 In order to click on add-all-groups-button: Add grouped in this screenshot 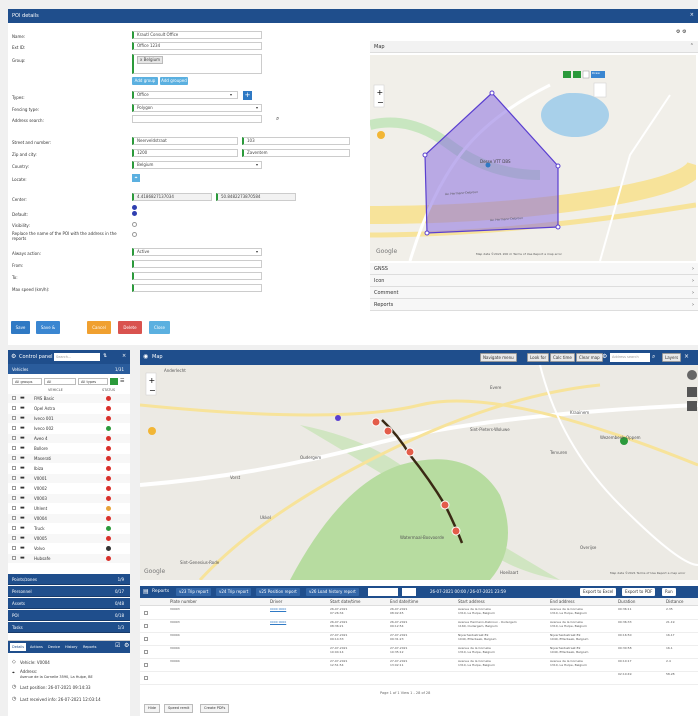, I will do `click(174, 81)`.